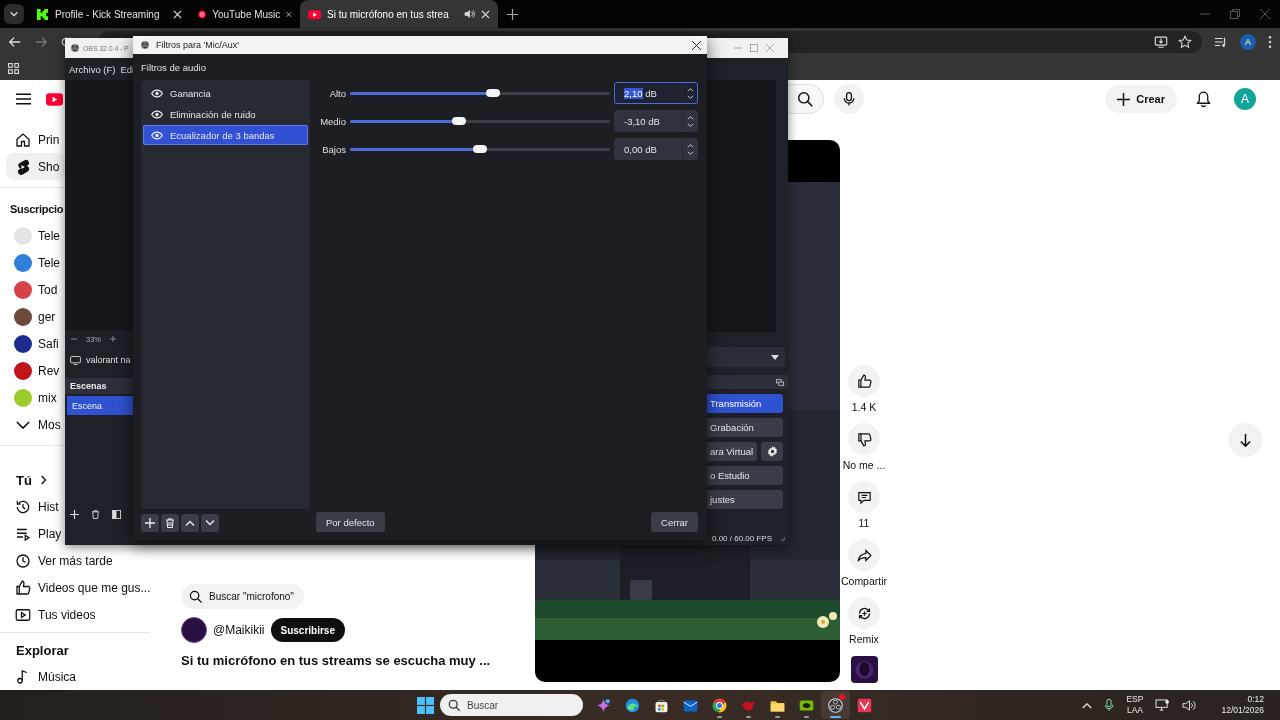 The width and height of the screenshot is (1280, 720). I want to click on trash-icon, so click(95, 514).